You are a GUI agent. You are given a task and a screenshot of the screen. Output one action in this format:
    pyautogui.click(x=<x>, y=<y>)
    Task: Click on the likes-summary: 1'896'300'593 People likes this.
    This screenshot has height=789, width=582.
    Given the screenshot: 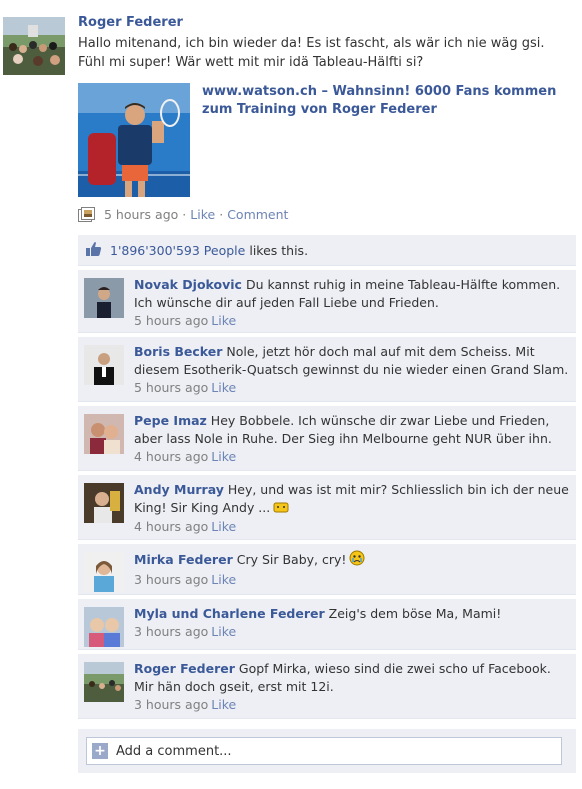 What is the action you would take?
    pyautogui.click(x=327, y=250)
    